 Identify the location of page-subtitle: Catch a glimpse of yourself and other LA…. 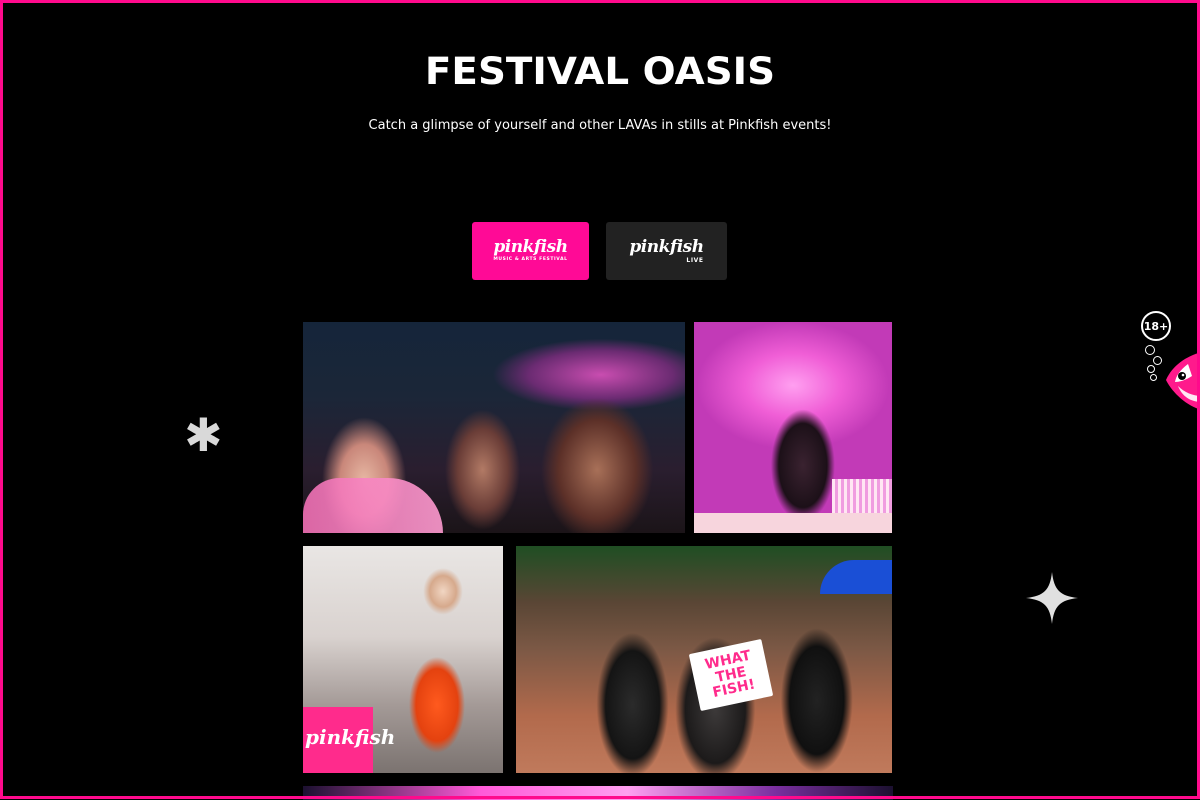
(600, 125).